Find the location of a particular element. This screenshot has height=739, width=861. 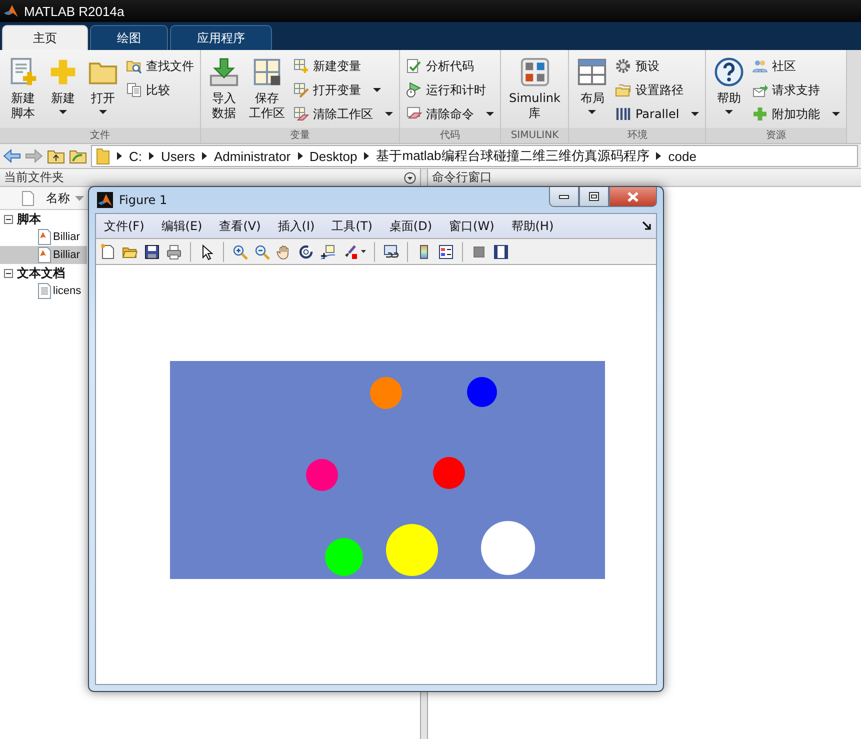

document-plus-icon is located at coordinates (23, 72).